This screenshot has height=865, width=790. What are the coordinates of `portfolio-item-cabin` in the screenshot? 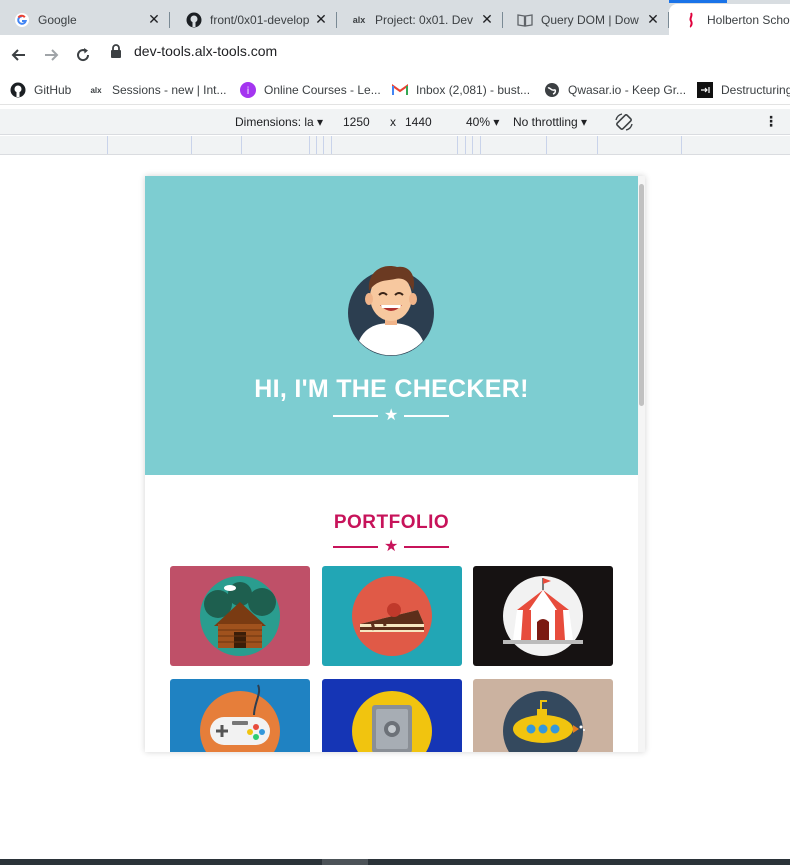 It's located at (240, 616).